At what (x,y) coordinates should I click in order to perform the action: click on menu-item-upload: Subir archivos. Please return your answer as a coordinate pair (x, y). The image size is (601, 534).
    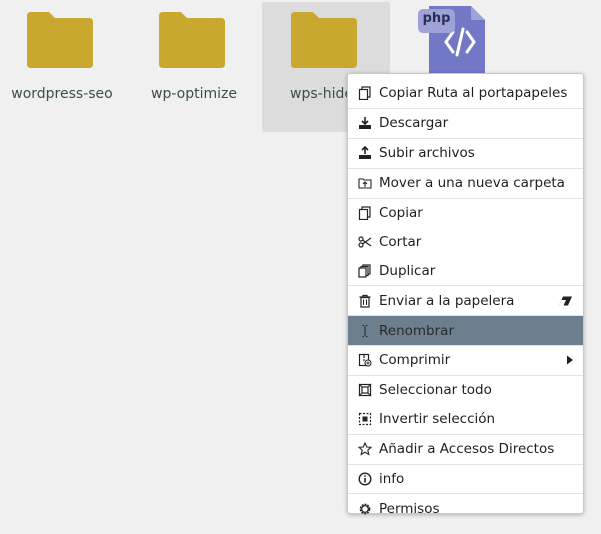
    Looking at the image, I should click on (465, 152).